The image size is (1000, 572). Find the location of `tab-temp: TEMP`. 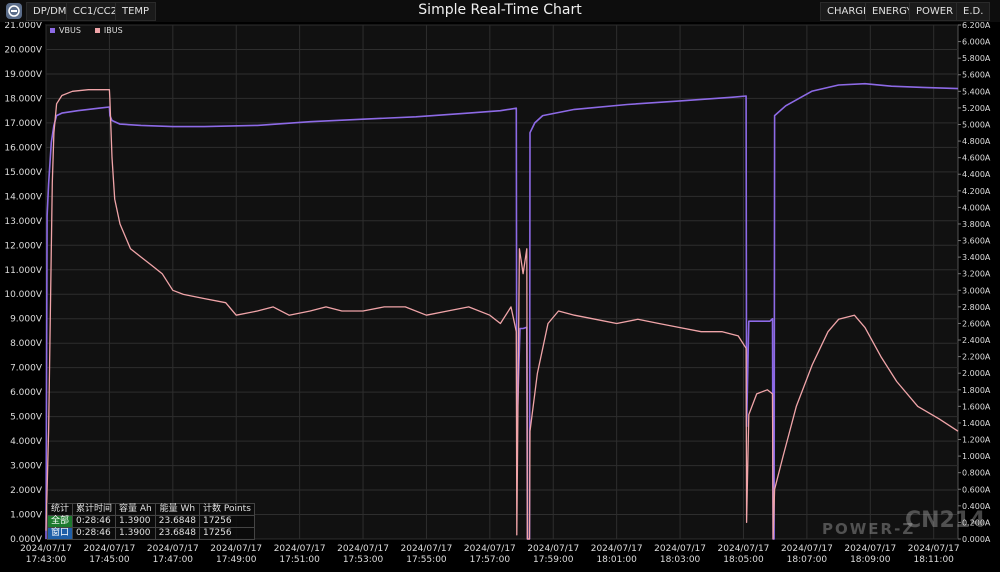

tab-temp: TEMP is located at coordinates (136, 11).